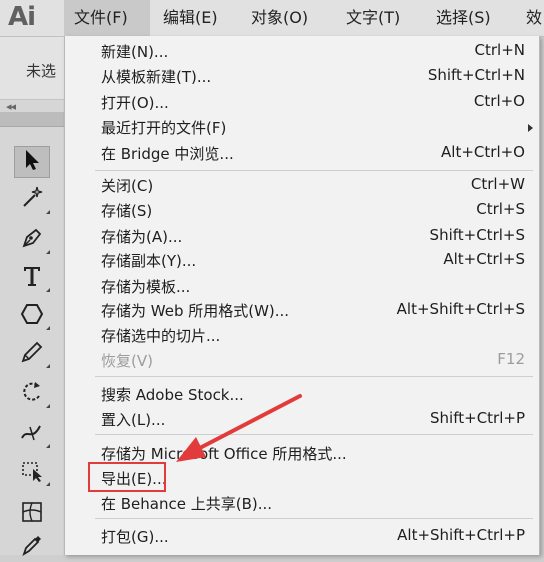  What do you see at coordinates (484, 259) in the screenshot?
I see `menu-item-shortcut: Alt+Ctrl+S` at bounding box center [484, 259].